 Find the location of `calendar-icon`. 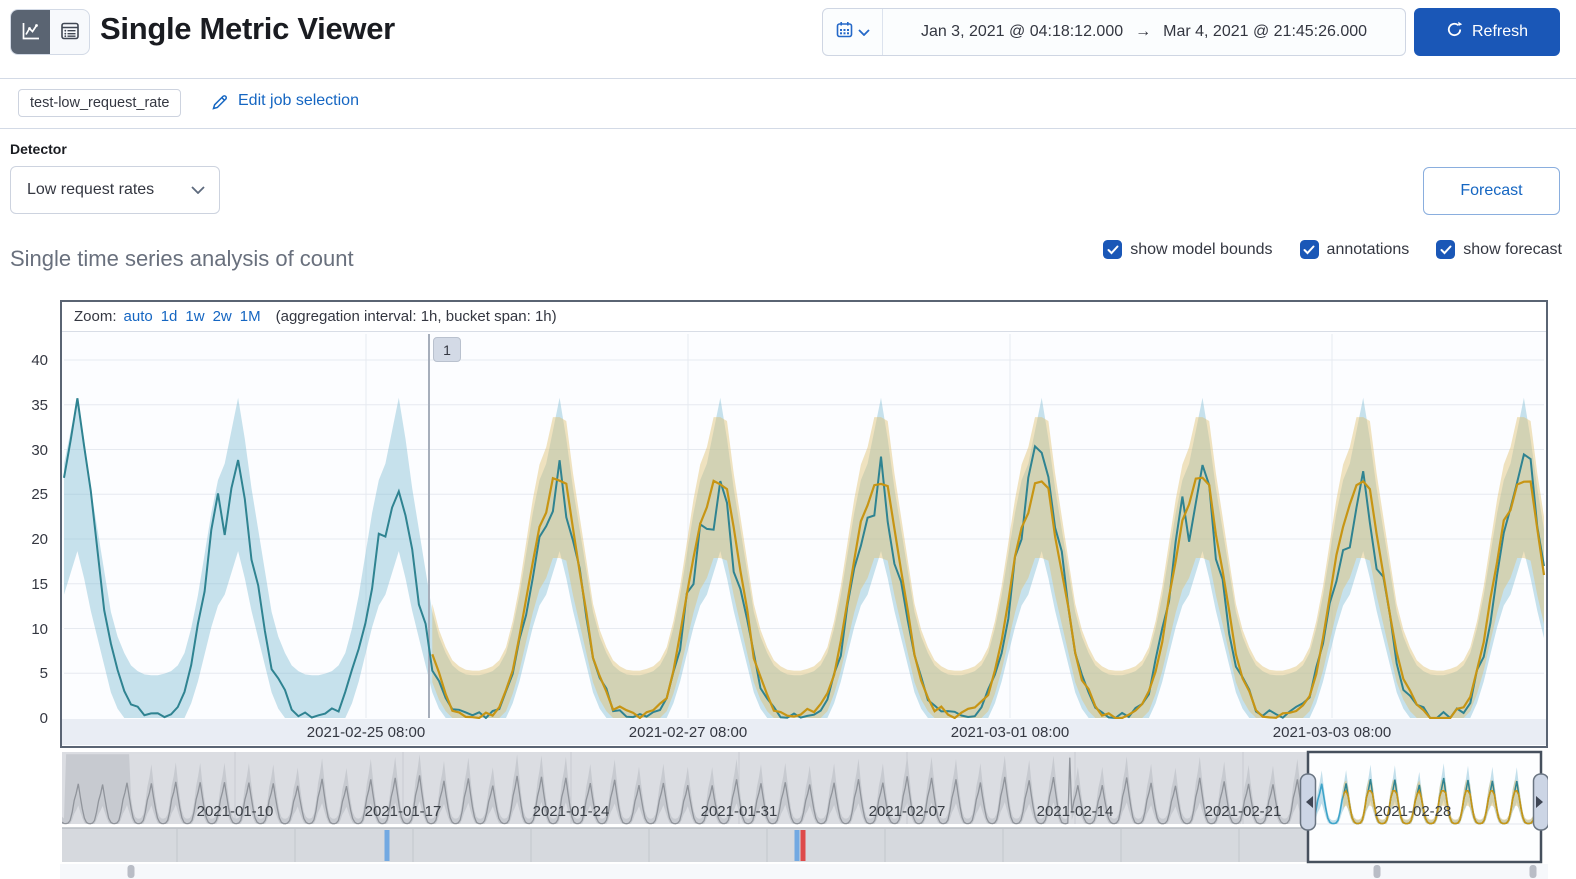

calendar-icon is located at coordinates (844, 32).